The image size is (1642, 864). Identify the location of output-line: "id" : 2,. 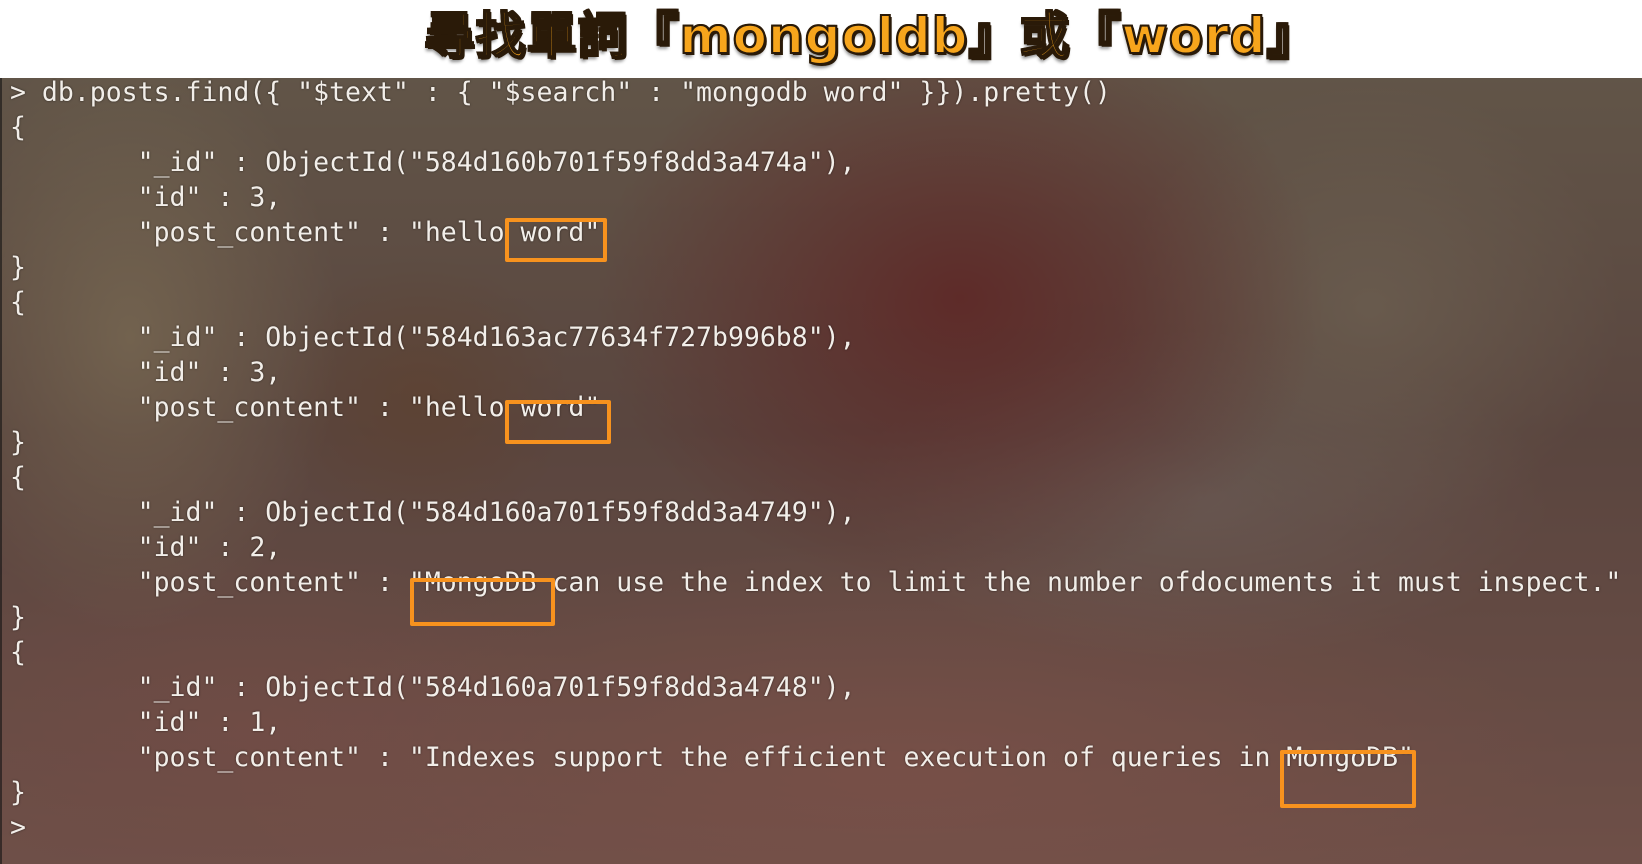
(146, 547).